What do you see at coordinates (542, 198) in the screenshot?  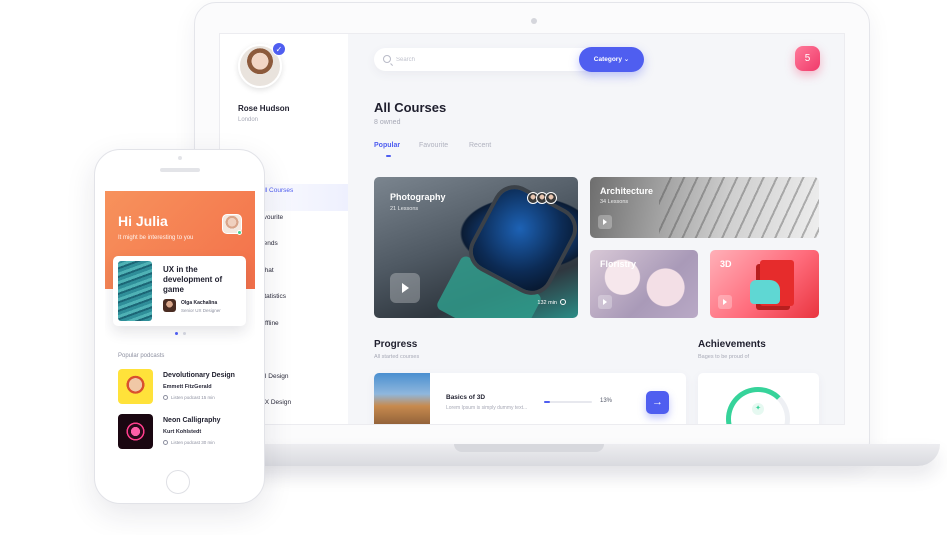 I see `participants-avatars` at bounding box center [542, 198].